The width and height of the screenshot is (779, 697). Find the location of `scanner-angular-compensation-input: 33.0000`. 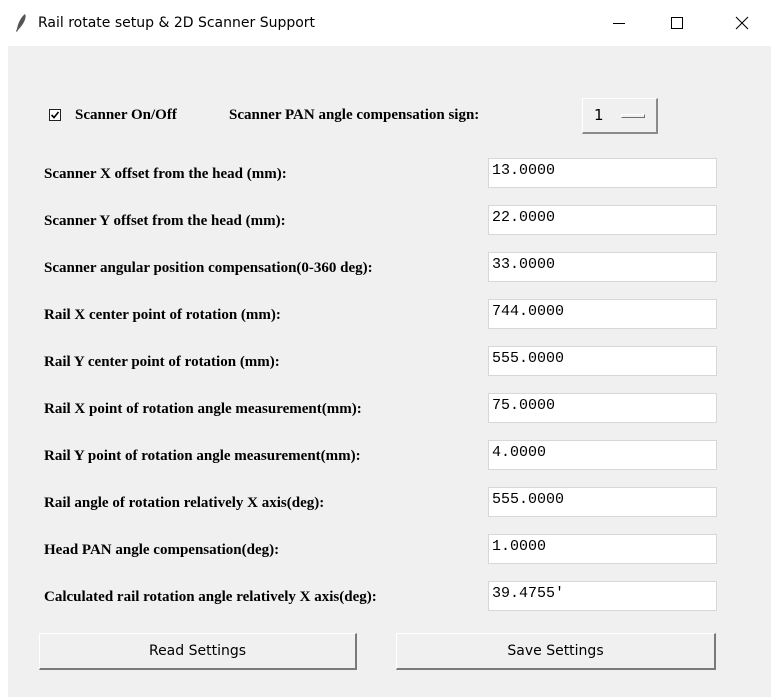

scanner-angular-compensation-input: 33.0000 is located at coordinates (602, 267).